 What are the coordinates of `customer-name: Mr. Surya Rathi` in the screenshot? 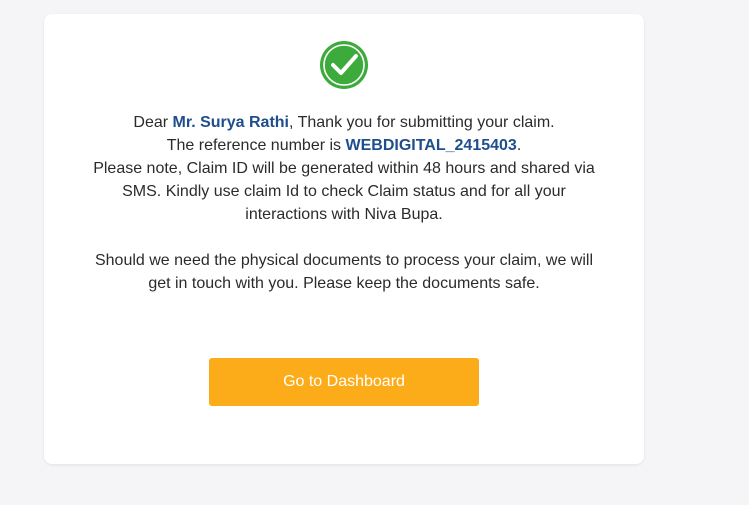 It's located at (230, 122).